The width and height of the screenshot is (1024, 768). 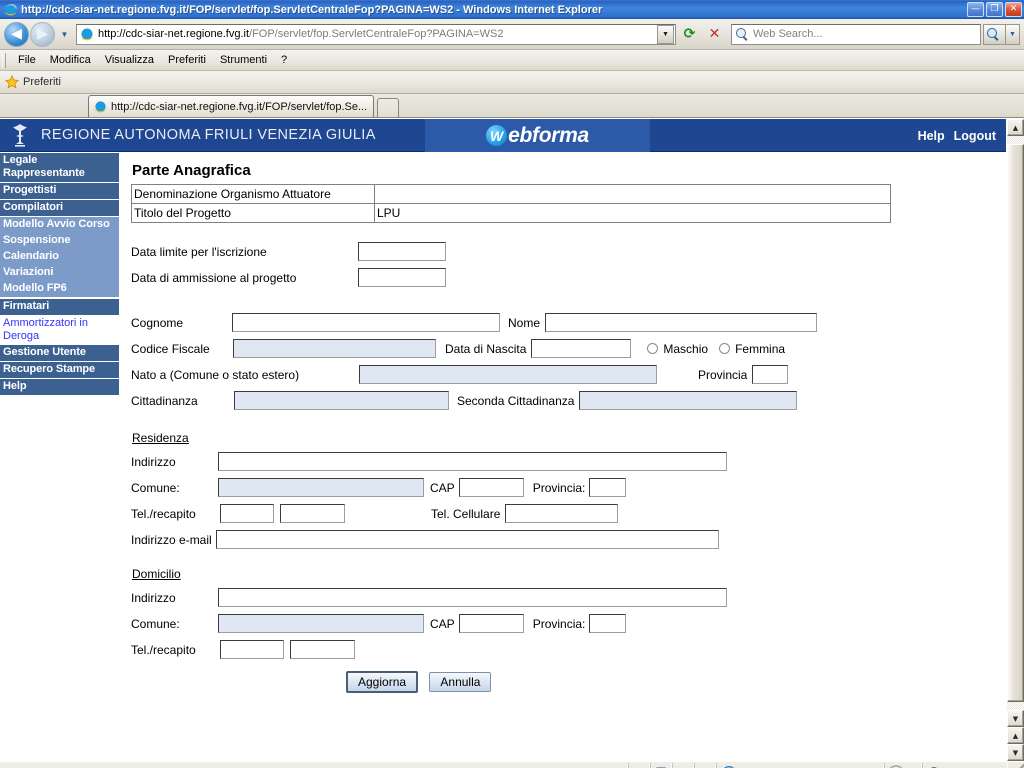 What do you see at coordinates (1015, 127) in the screenshot?
I see `scroll-up-button: ▲` at bounding box center [1015, 127].